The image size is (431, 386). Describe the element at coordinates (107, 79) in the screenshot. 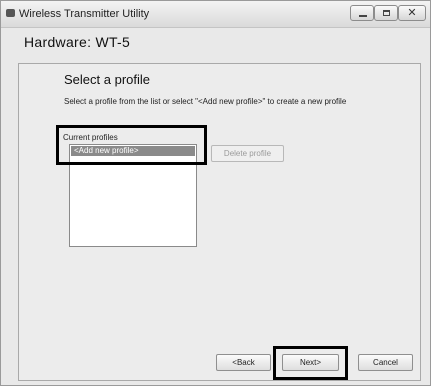

I see `panel-heading: Select a profile` at that location.